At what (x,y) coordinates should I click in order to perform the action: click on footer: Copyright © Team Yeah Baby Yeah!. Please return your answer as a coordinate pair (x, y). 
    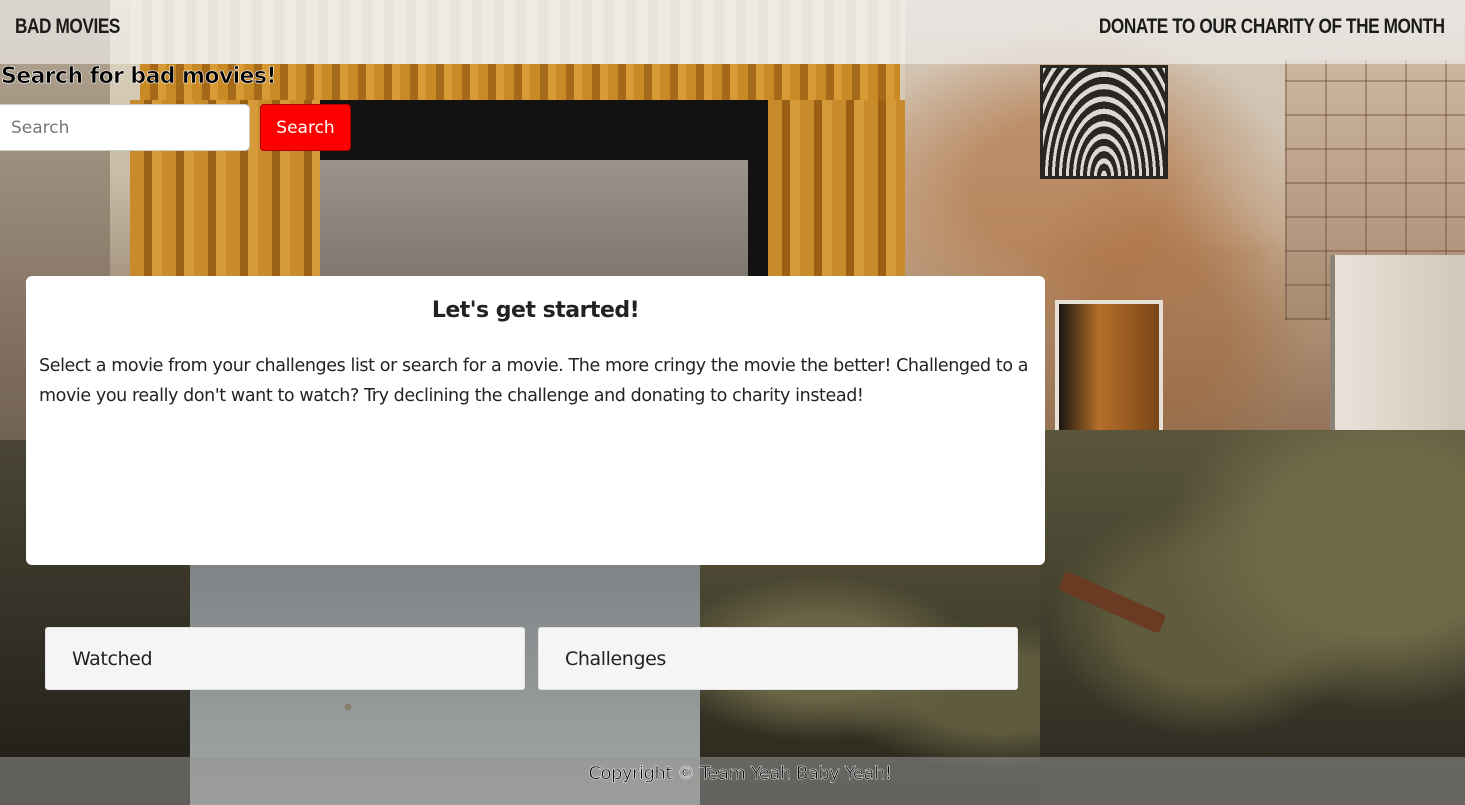
    Looking at the image, I should click on (732, 781).